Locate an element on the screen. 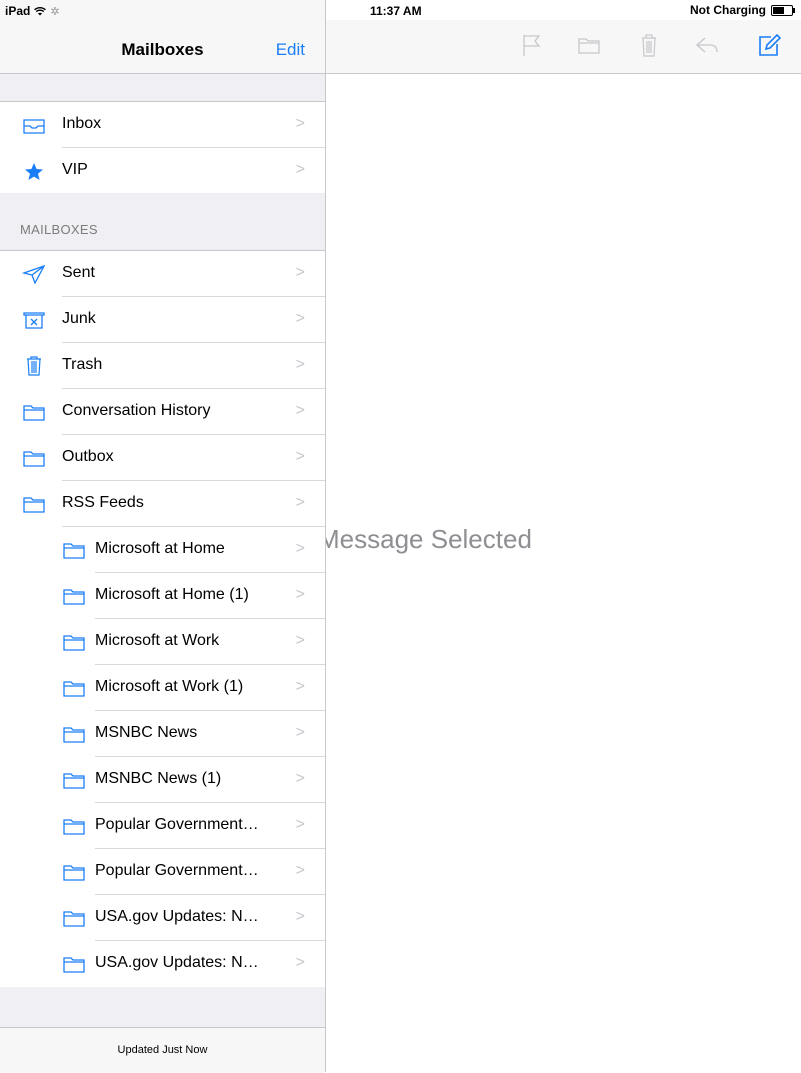 The width and height of the screenshot is (801, 1073). mailbox-row: Microsoft at Home > is located at coordinates (162, 550).